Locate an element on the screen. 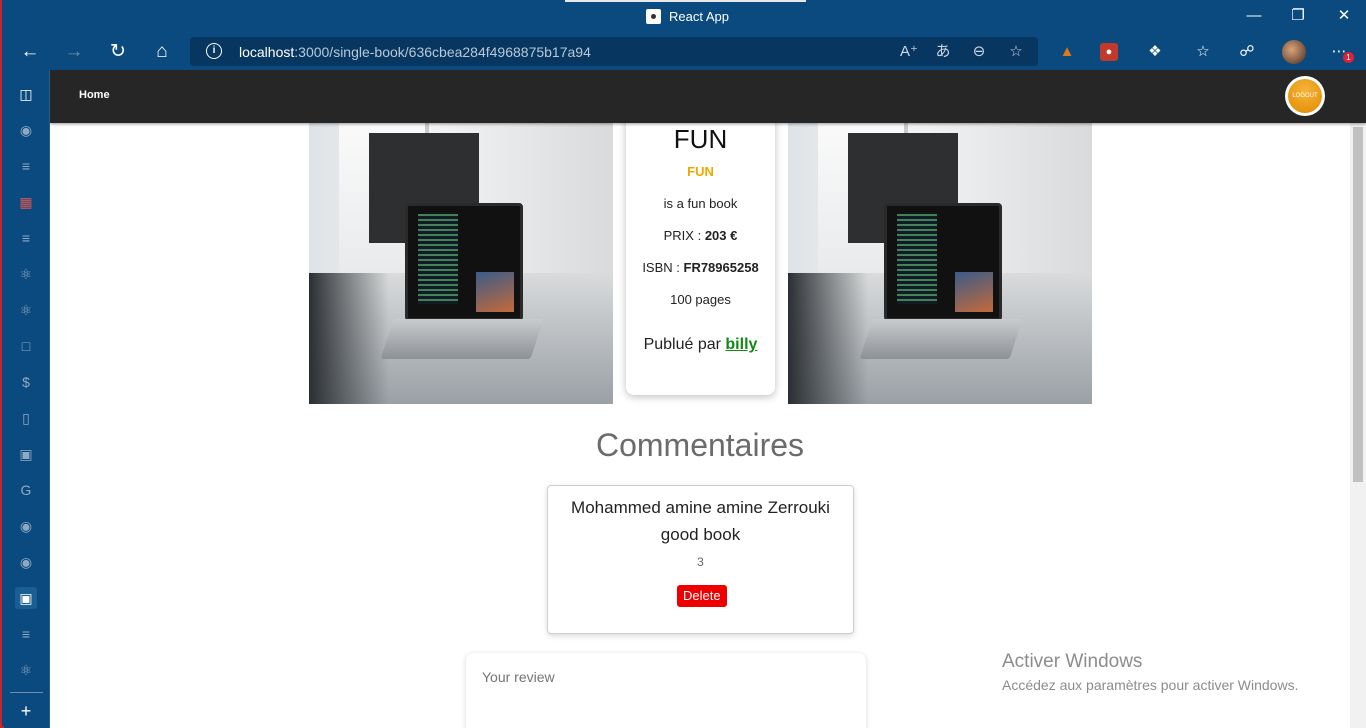 Image resolution: width=1366 pixels, height=728 pixels. logout-button: LOGOUT is located at coordinates (1305, 96).